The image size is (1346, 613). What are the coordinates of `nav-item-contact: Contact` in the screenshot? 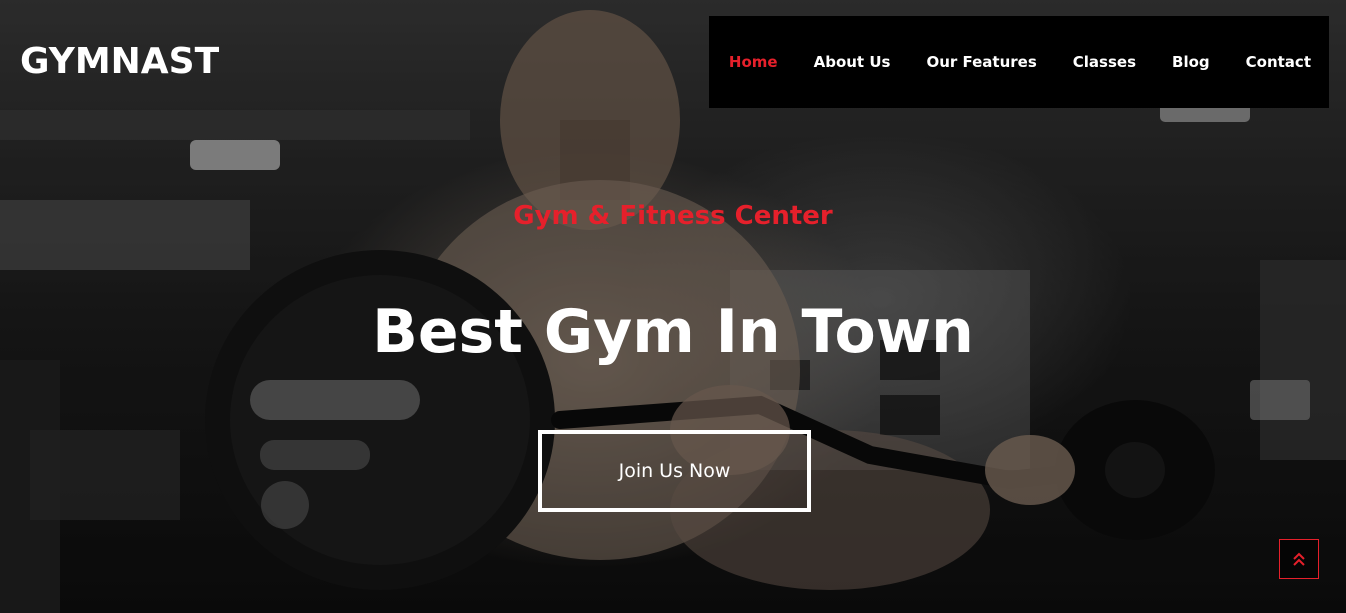 It's located at (1278, 62).